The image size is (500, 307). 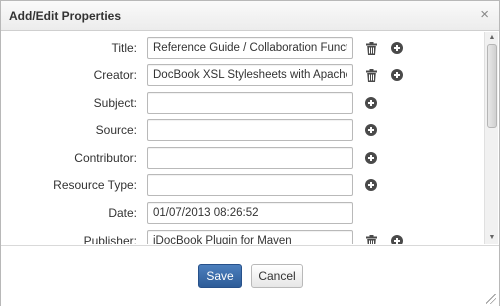 I want to click on property-row-subject: Subject:, so click(x=242, y=103).